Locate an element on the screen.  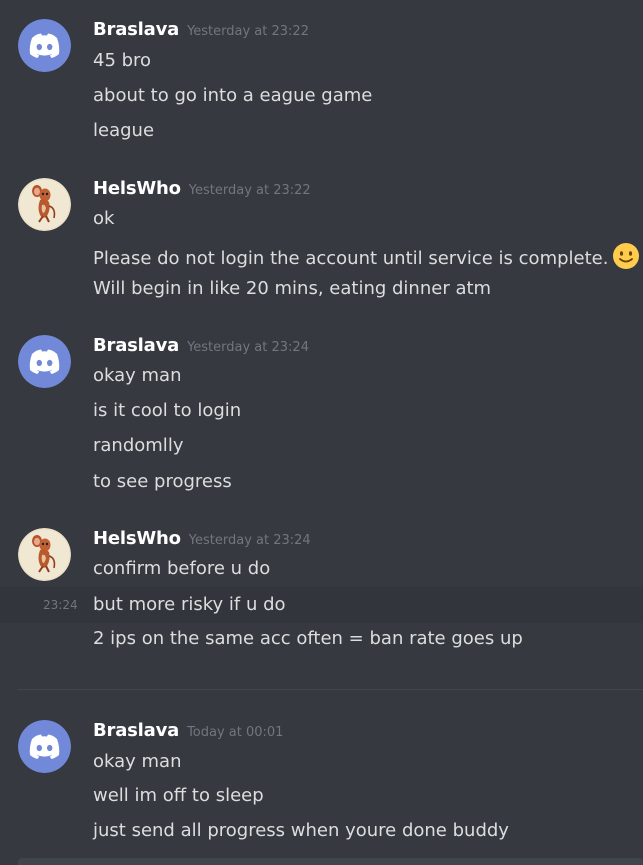
slightly-smiling-face-emoji-icon is located at coordinates (626, 260).